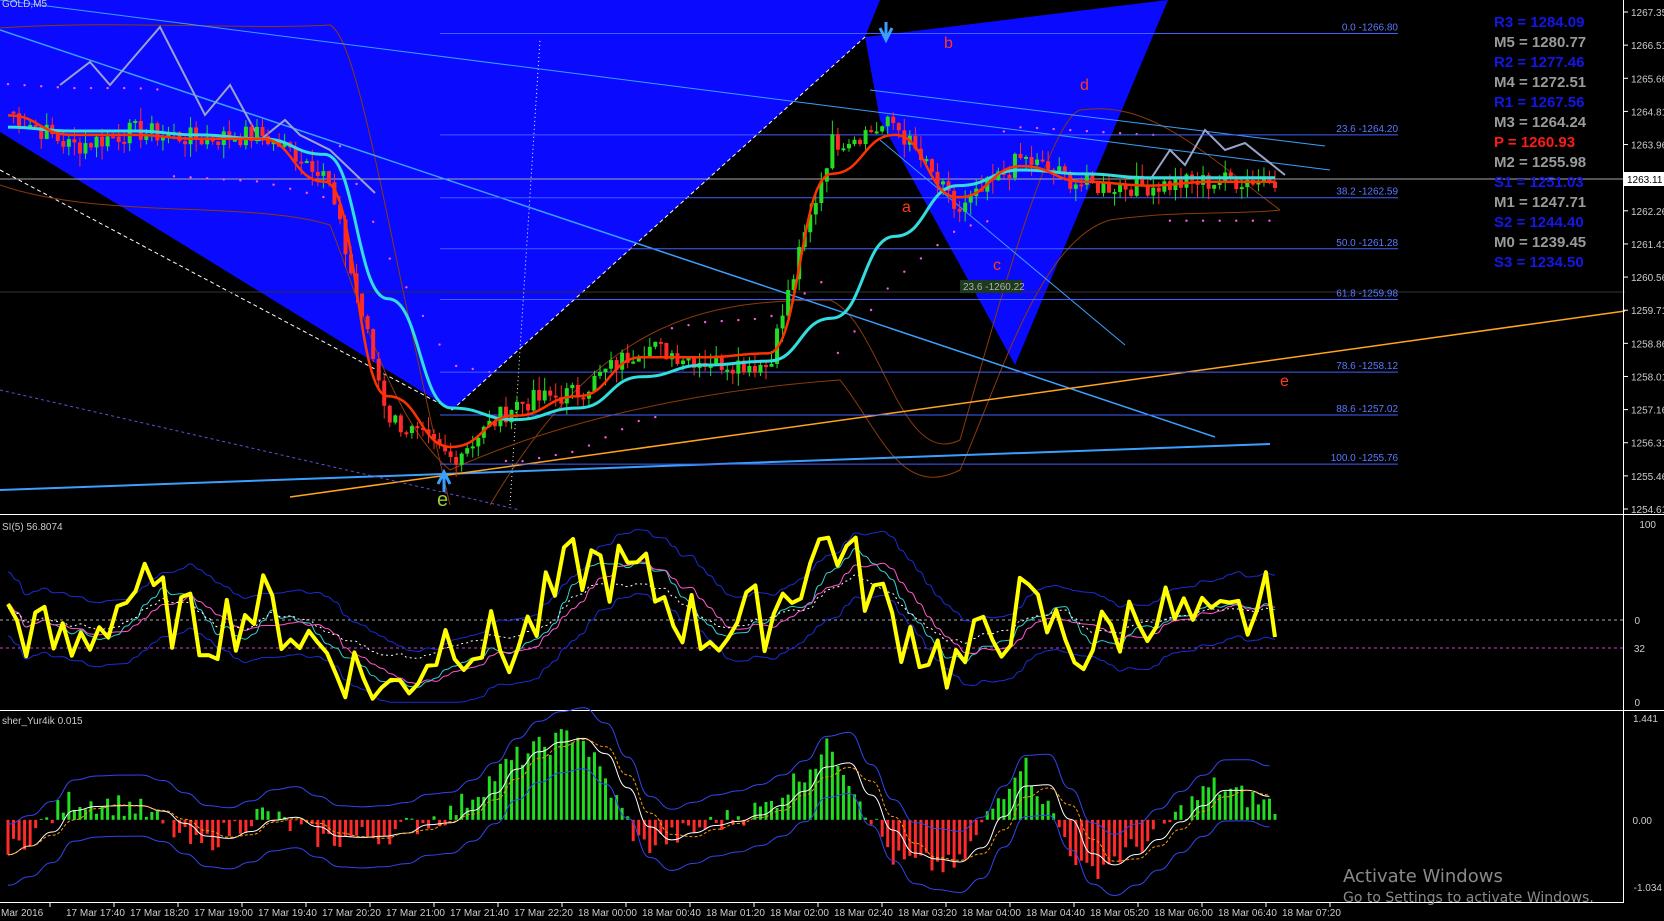 This screenshot has height=921, width=1664. What do you see at coordinates (1647, 79) in the screenshot?
I see `price-tick-label: 1265.66` at bounding box center [1647, 79].